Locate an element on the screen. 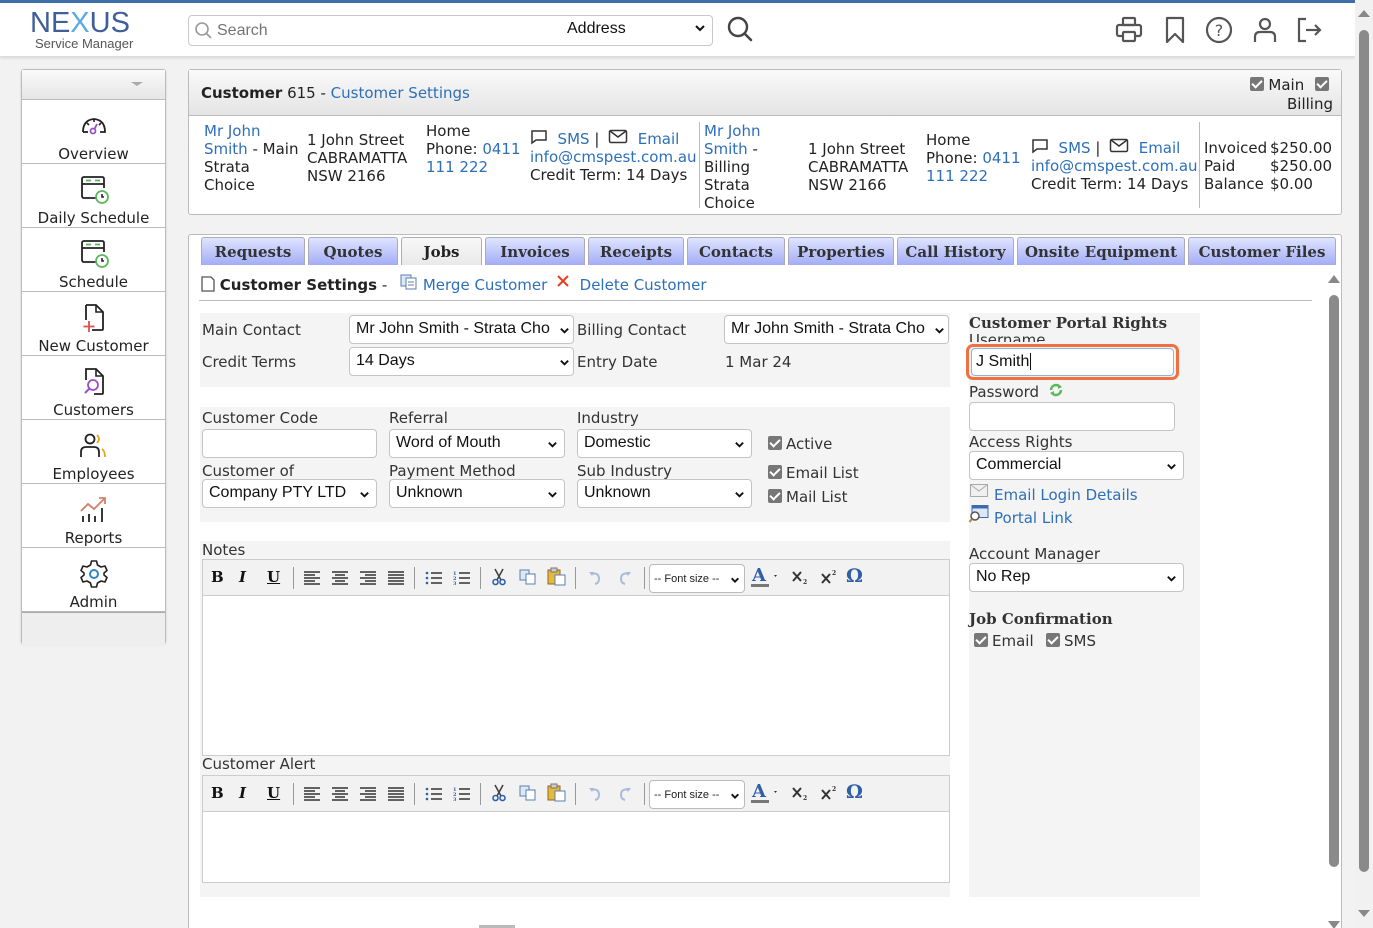 The height and width of the screenshot is (928, 1373). main-email-address: info@cmspest.com.au is located at coordinates (613, 157).